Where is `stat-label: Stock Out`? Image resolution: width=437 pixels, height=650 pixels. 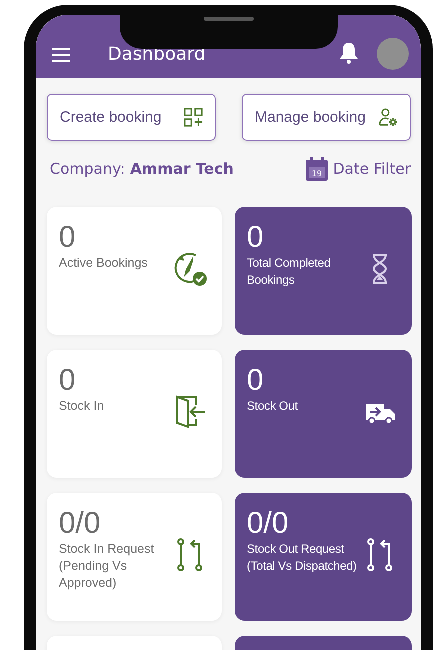 stat-label: Stock Out is located at coordinates (273, 406).